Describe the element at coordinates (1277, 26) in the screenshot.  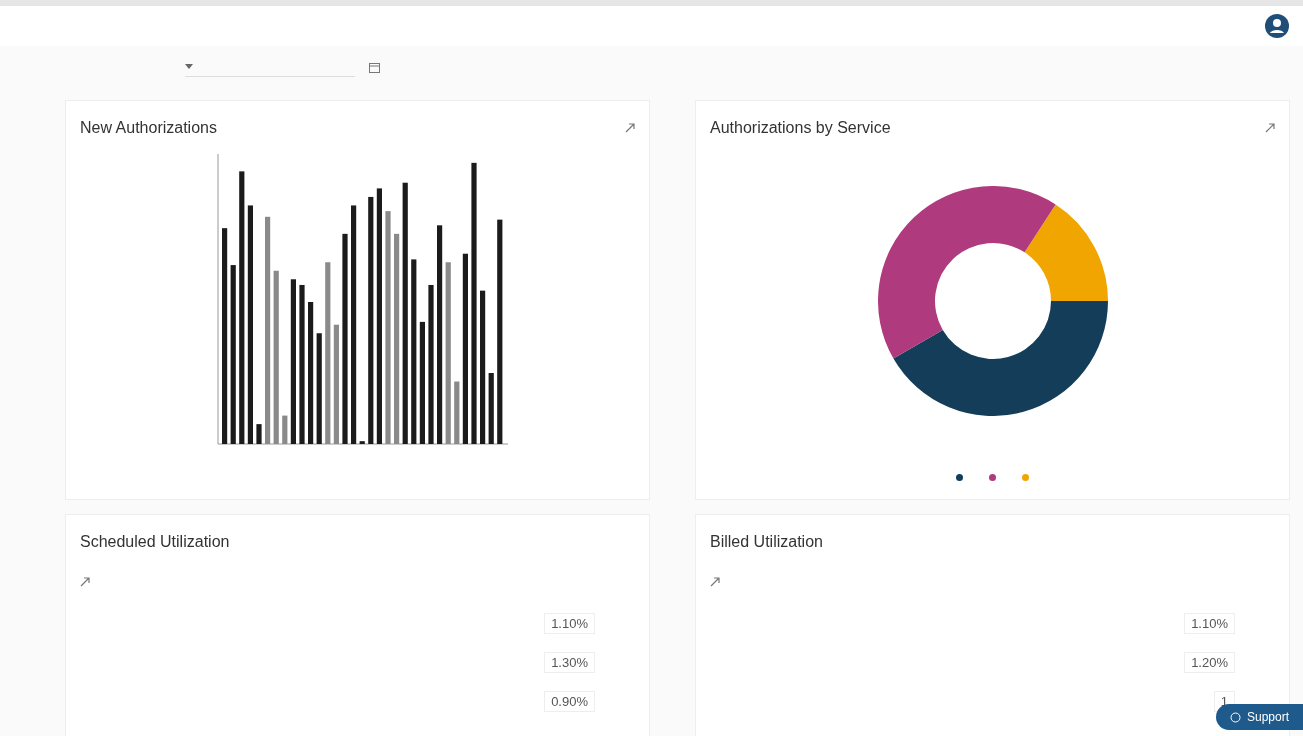
I see `user-avatar-icon` at that location.